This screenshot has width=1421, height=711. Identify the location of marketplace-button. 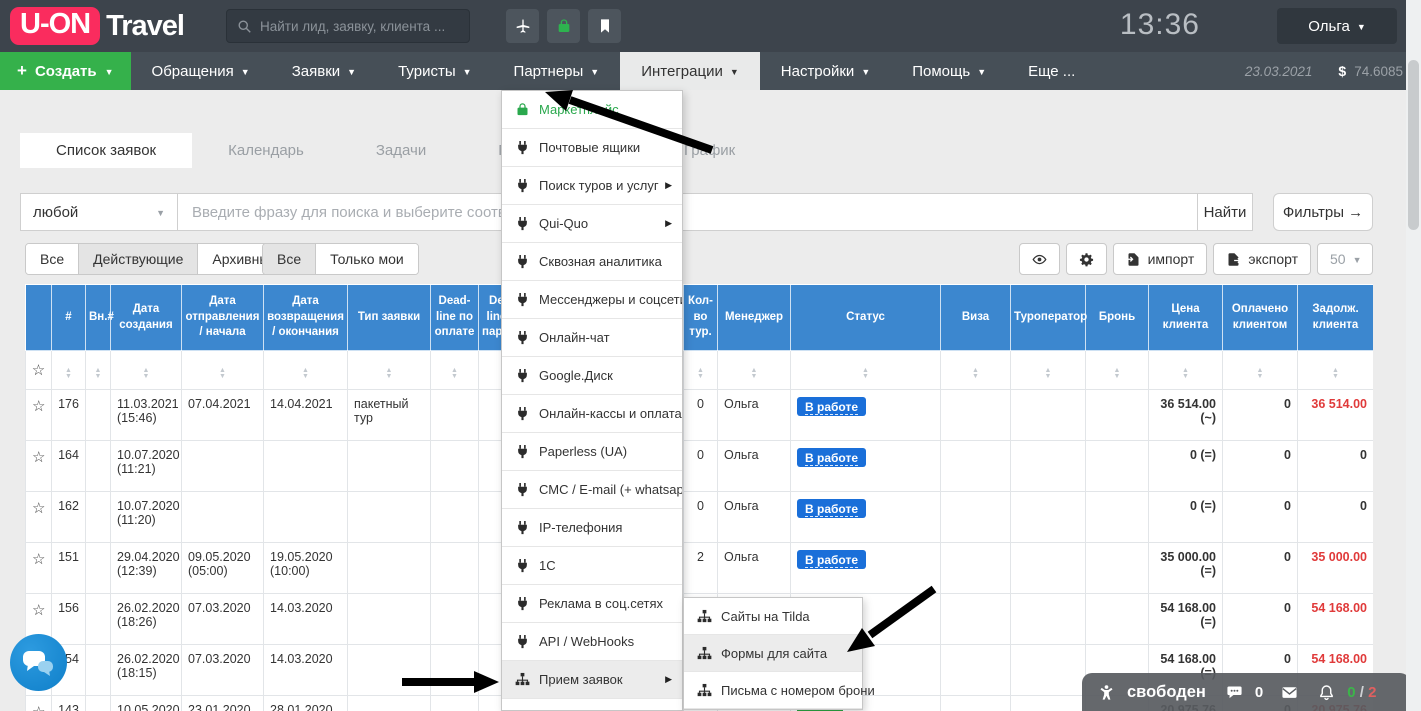
(563, 26).